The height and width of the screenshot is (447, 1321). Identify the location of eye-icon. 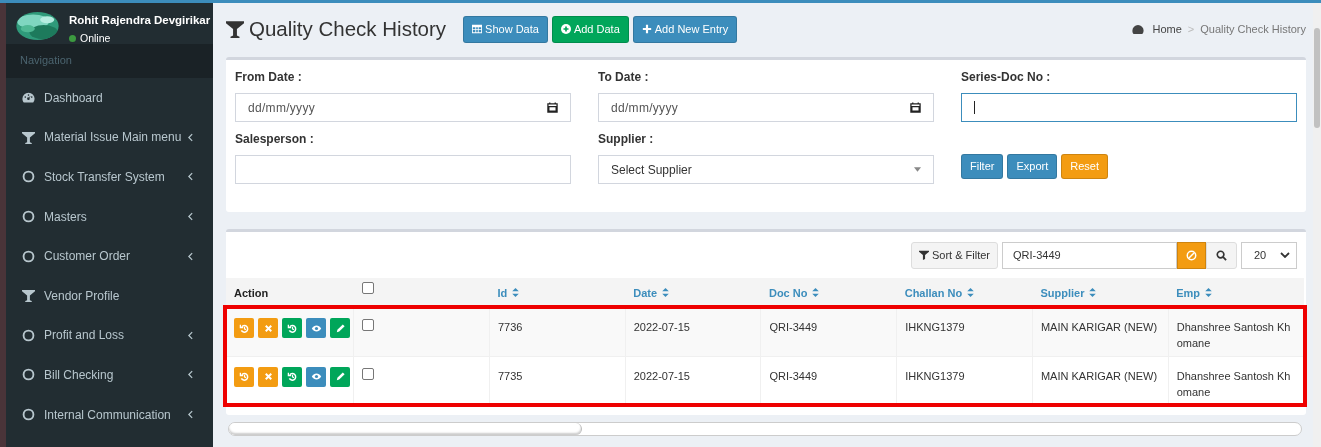
(316, 376).